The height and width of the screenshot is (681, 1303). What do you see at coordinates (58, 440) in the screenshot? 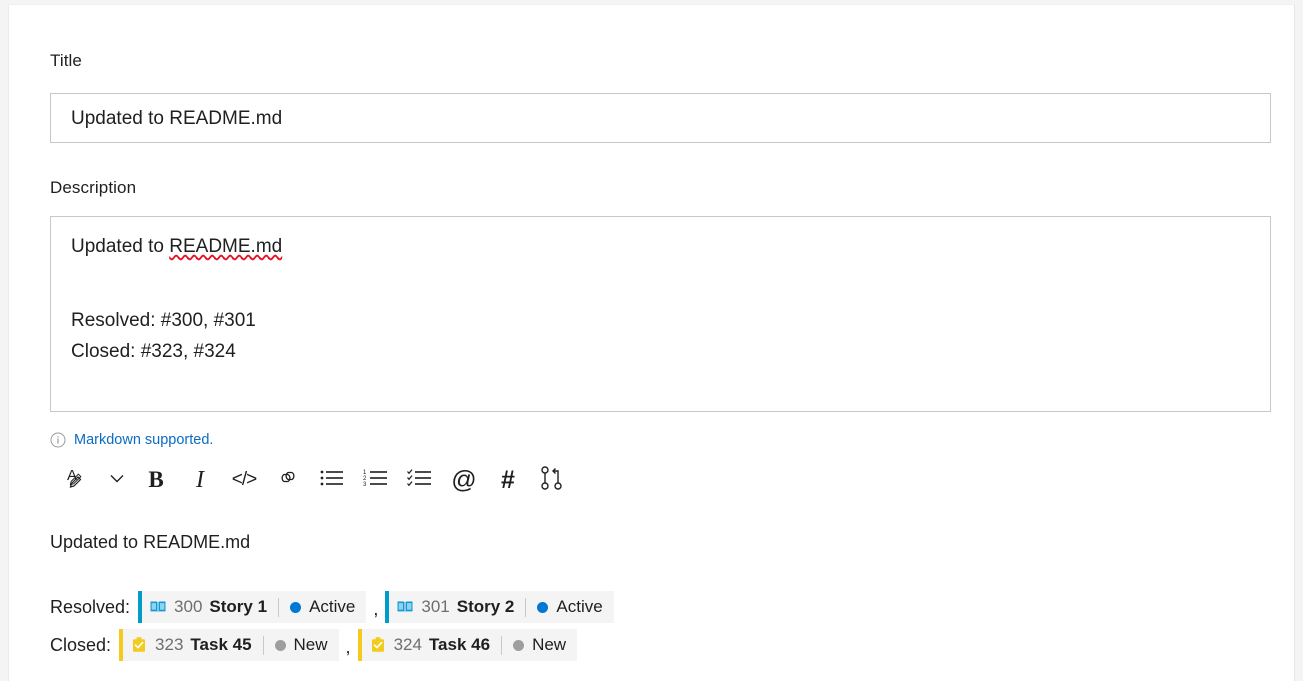
I see `info-circle-icon` at bounding box center [58, 440].